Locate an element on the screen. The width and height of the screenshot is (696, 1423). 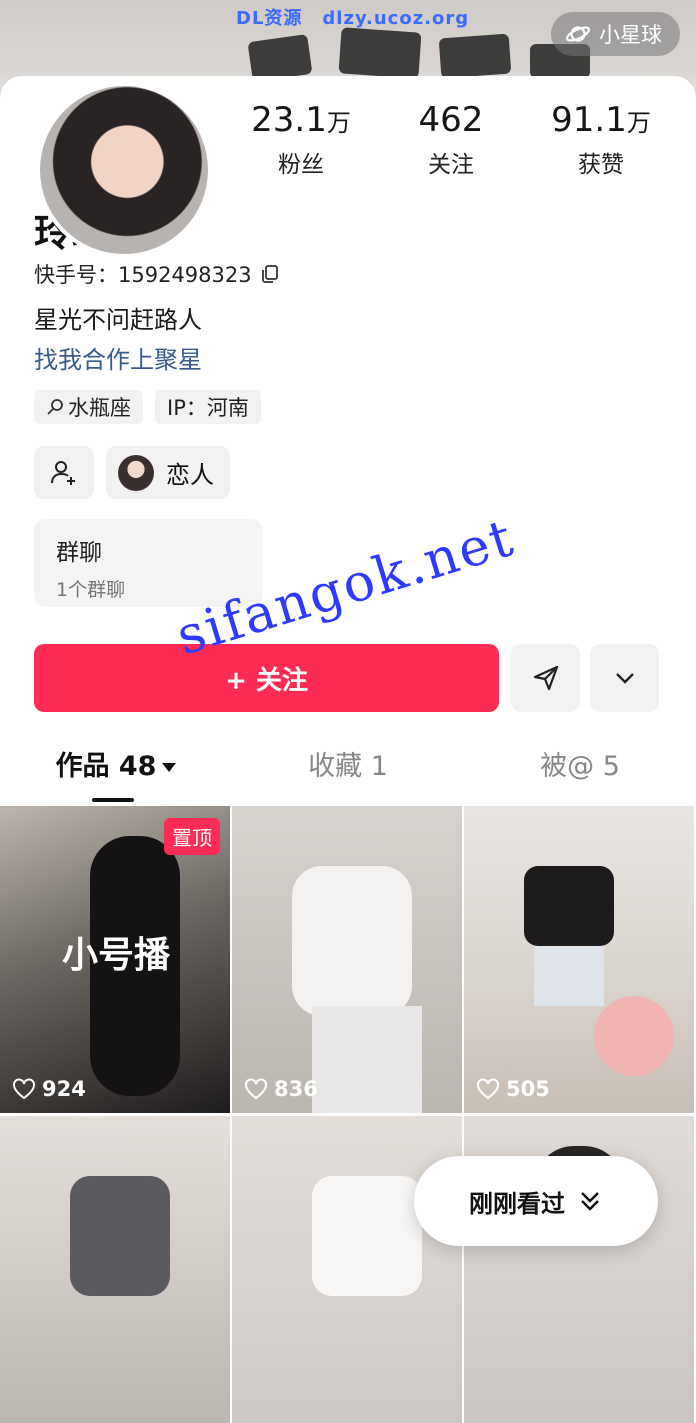
stat-likes-num: 91.1 is located at coordinates (589, 120).